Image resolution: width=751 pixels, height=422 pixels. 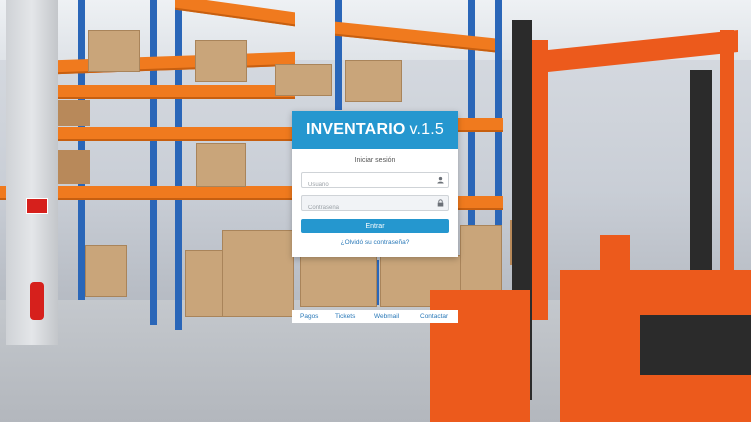 I want to click on footer-link-contactar: Contactar, so click(x=434, y=316).